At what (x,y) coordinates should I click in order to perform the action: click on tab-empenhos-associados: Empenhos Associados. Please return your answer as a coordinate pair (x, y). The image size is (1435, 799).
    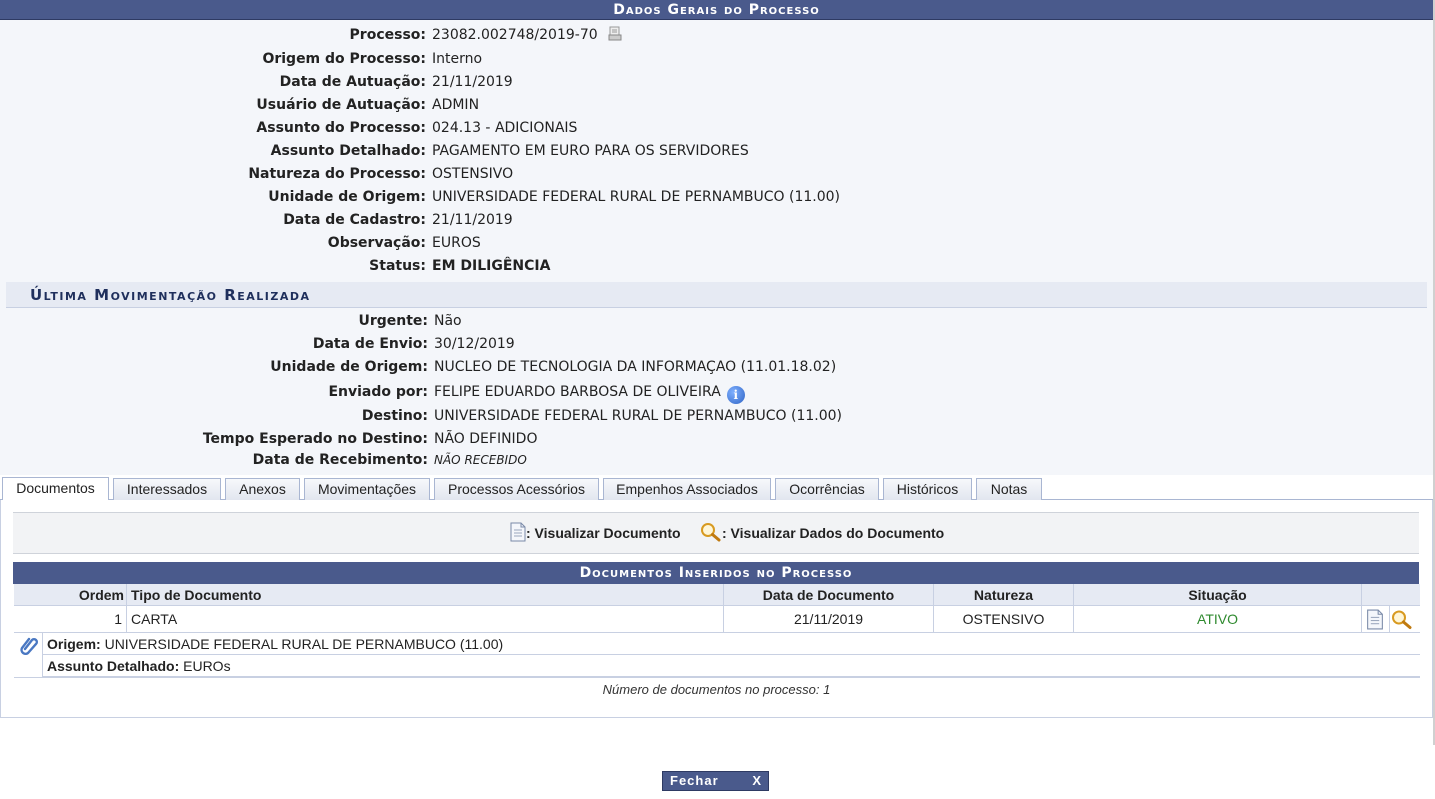
    Looking at the image, I should click on (687, 489).